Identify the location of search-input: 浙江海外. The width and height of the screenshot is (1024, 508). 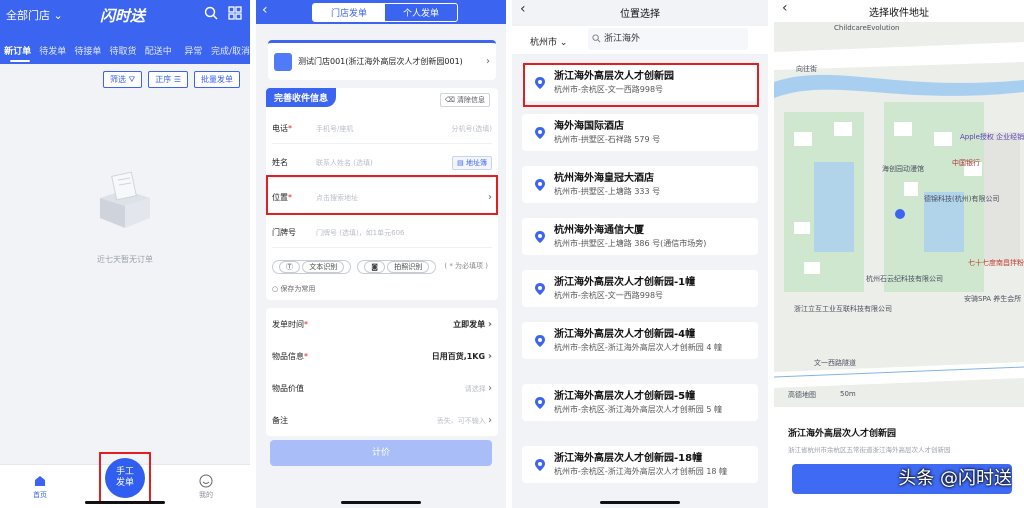
(668, 39).